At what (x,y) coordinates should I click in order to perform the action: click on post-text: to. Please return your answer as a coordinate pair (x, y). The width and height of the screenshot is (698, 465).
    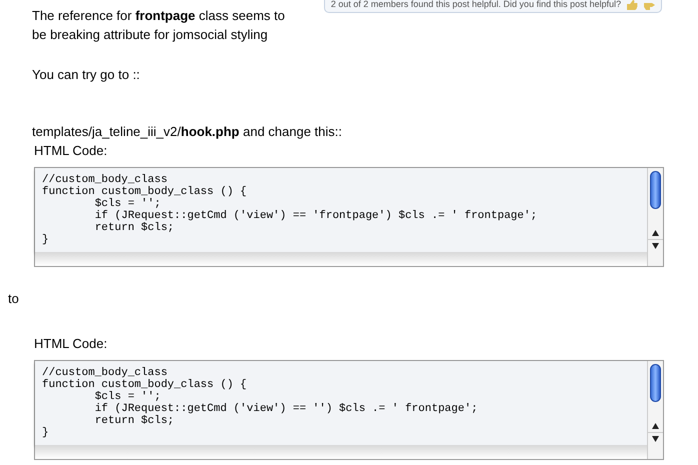
    Looking at the image, I should click on (14, 299).